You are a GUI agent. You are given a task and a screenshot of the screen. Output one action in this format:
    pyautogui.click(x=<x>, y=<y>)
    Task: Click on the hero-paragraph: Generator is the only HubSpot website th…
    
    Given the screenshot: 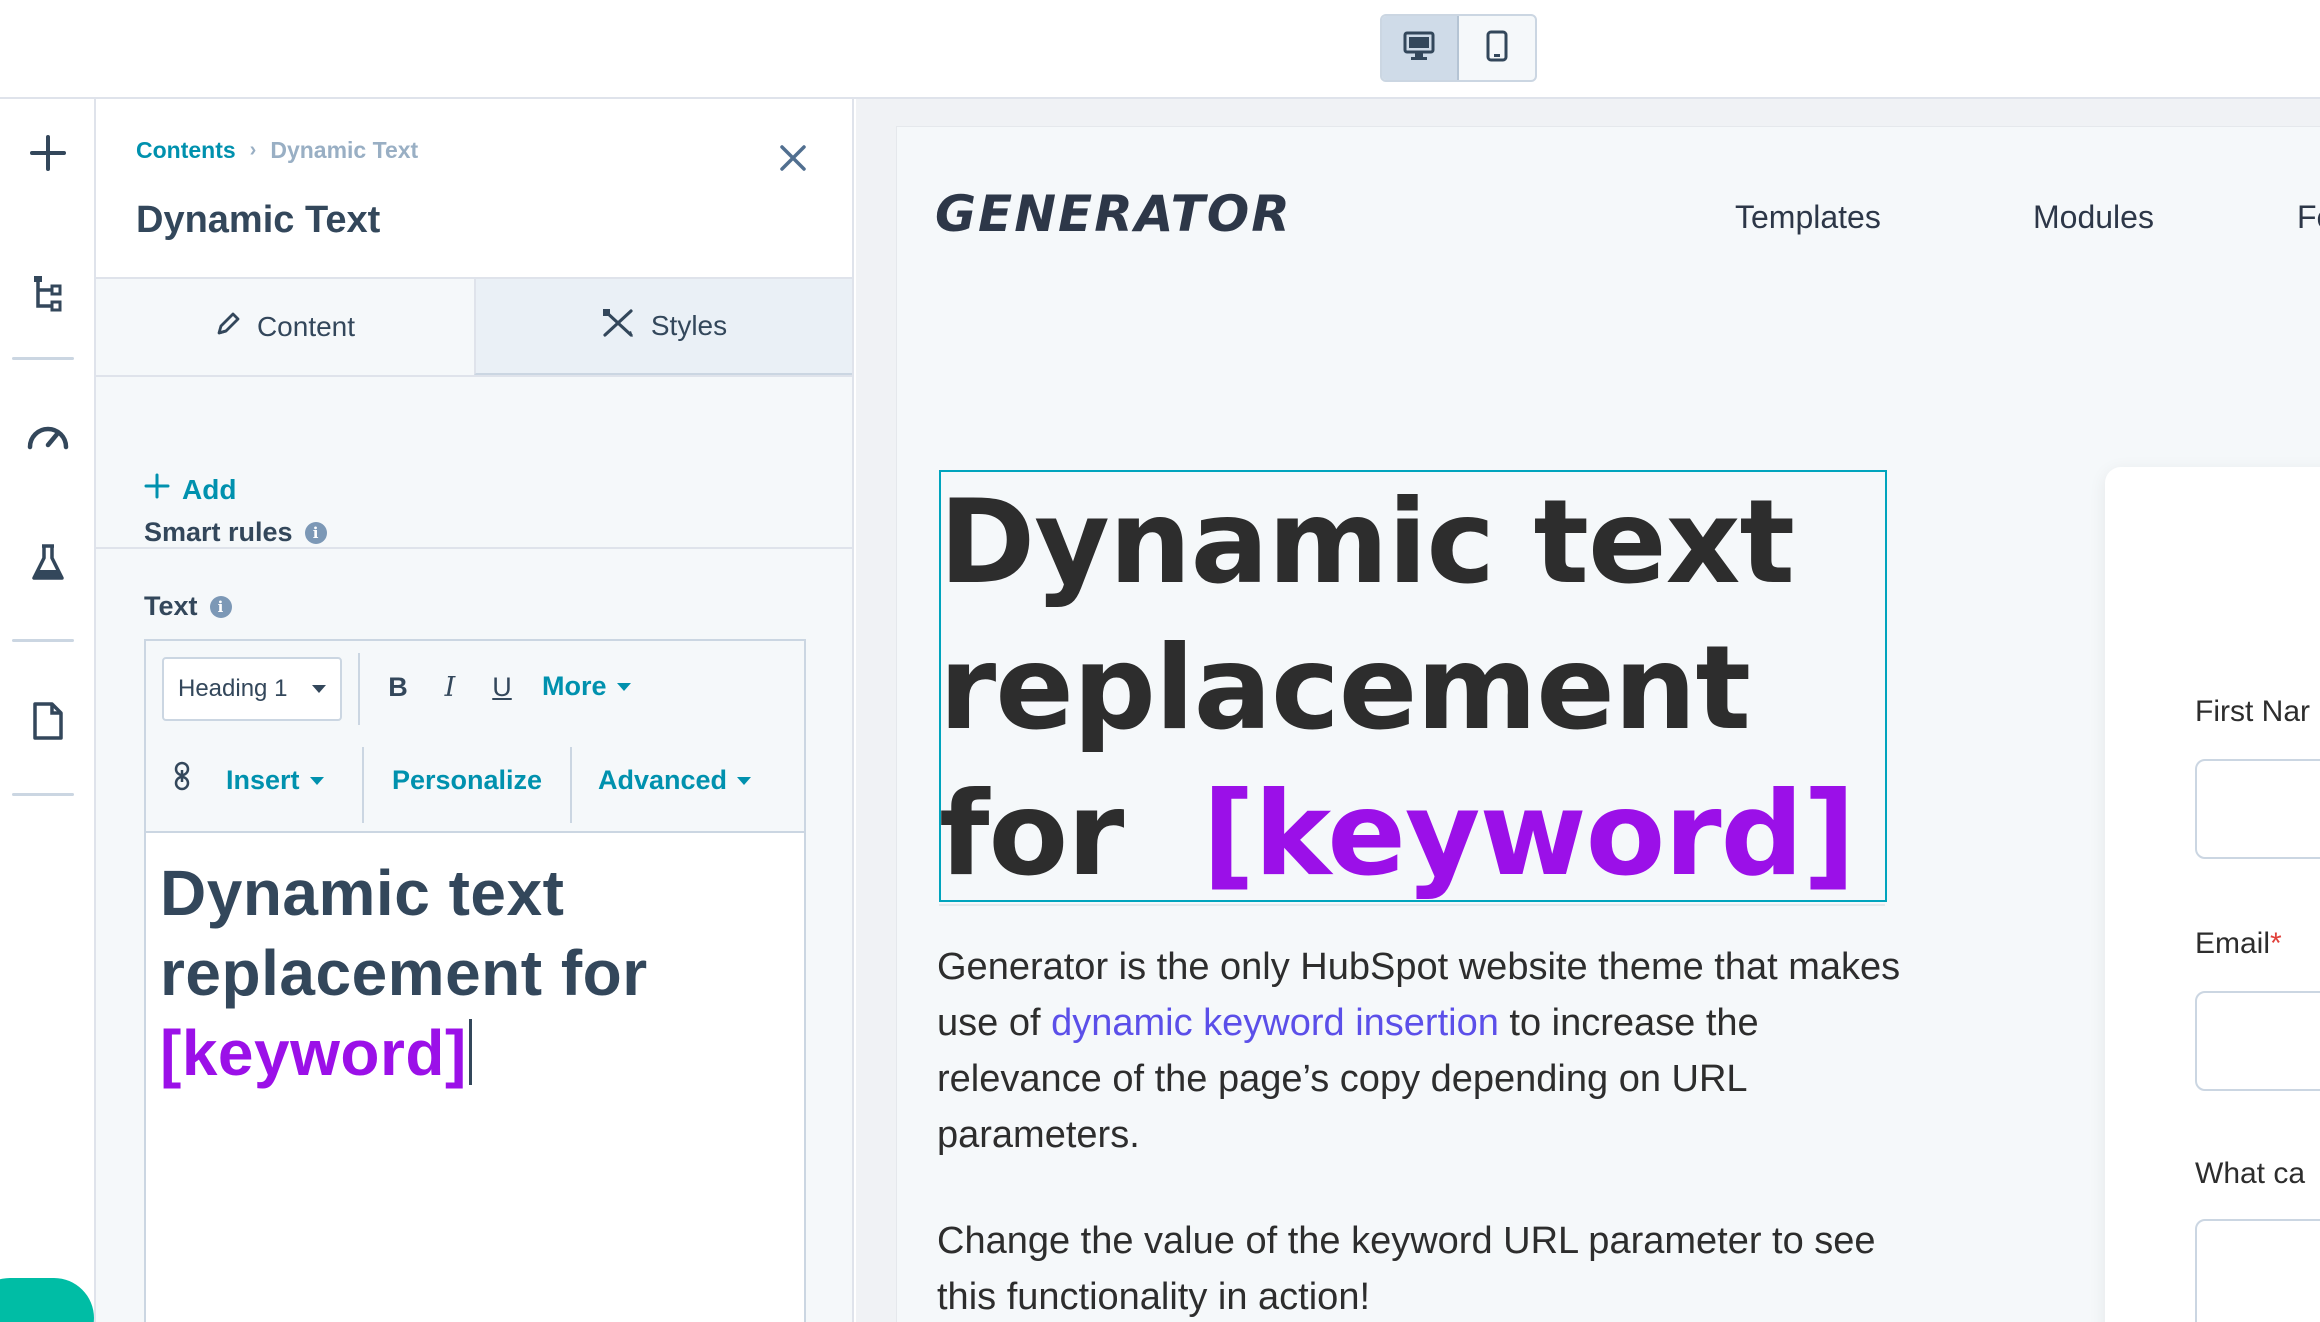 What is the action you would take?
    pyautogui.click(x=1427, y=1051)
    